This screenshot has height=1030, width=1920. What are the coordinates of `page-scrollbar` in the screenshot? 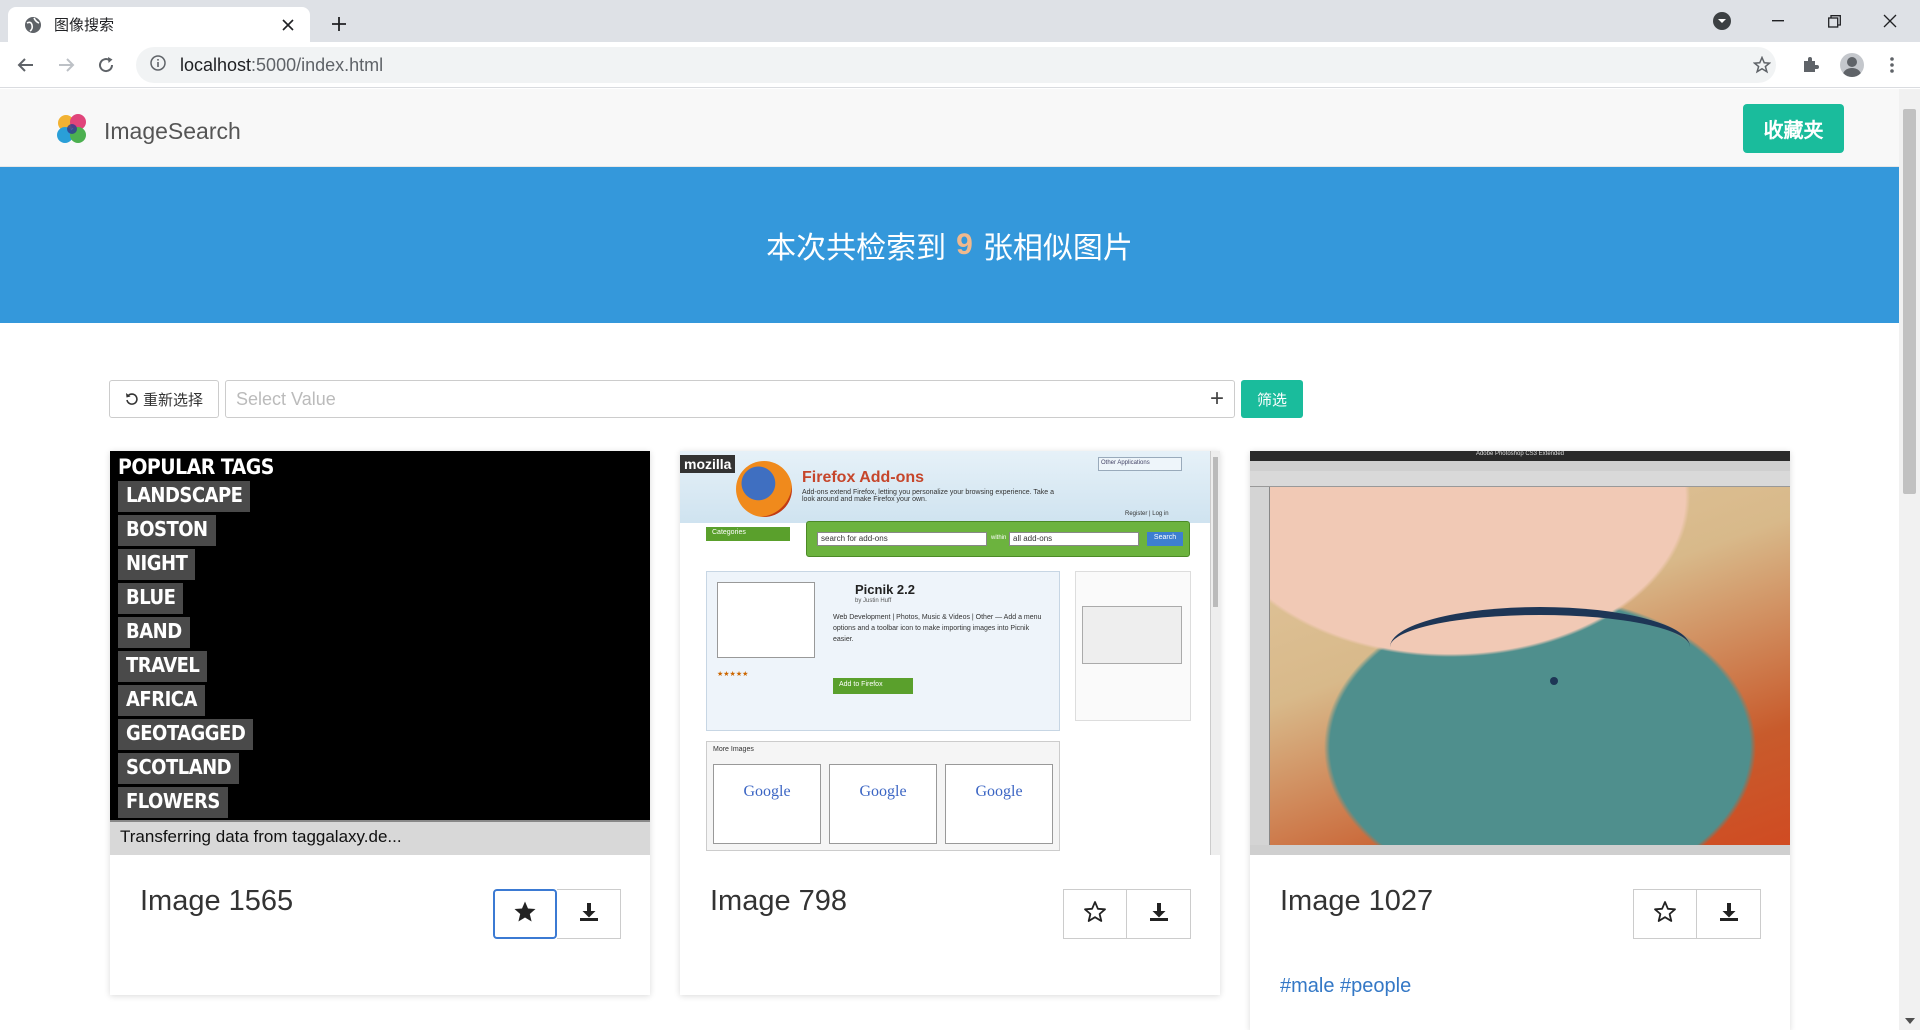 It's located at (1909, 559).